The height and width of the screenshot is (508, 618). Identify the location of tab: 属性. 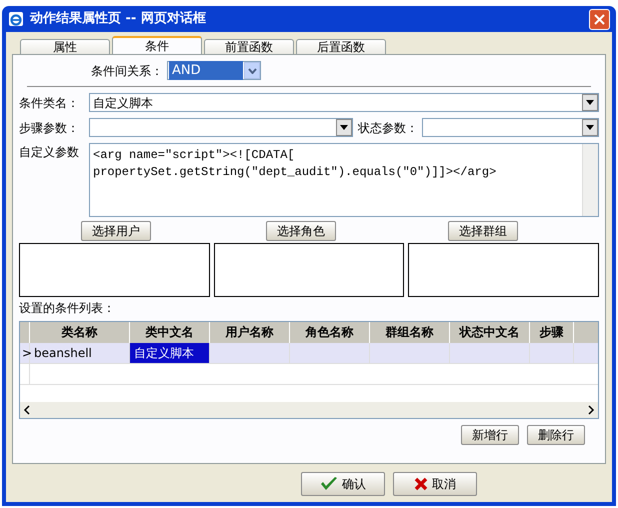
(65, 46).